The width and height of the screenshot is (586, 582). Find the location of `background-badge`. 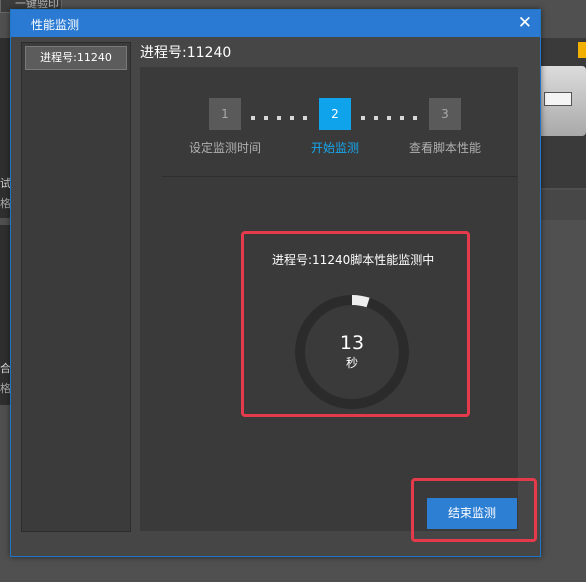

background-badge is located at coordinates (582, 50).